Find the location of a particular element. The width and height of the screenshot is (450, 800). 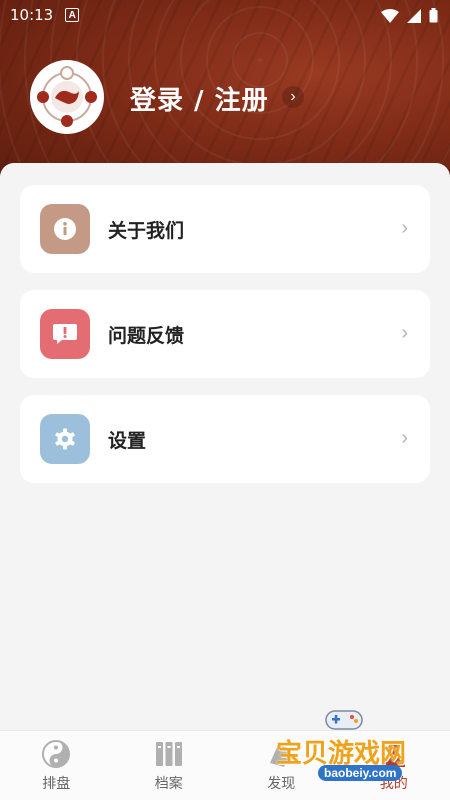

notification-icon: A is located at coordinates (72, 15).